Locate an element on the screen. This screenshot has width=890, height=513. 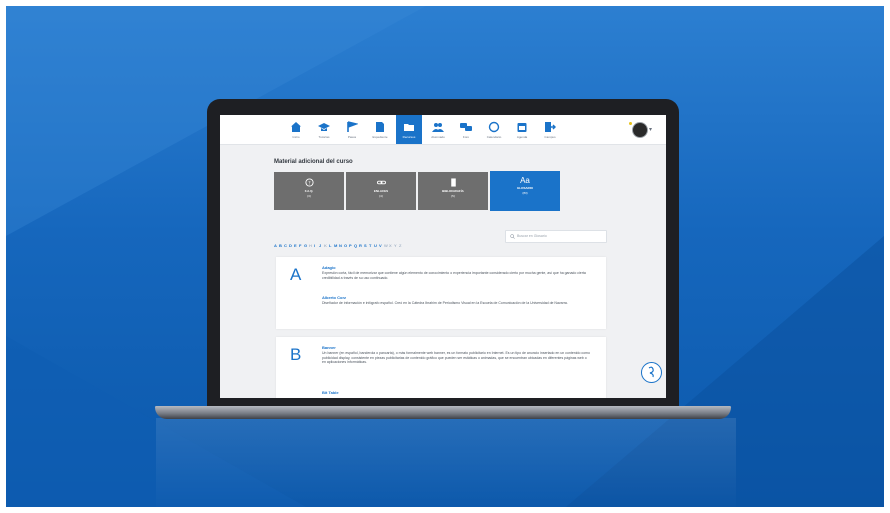
flag-icon is located at coordinates (352, 126).